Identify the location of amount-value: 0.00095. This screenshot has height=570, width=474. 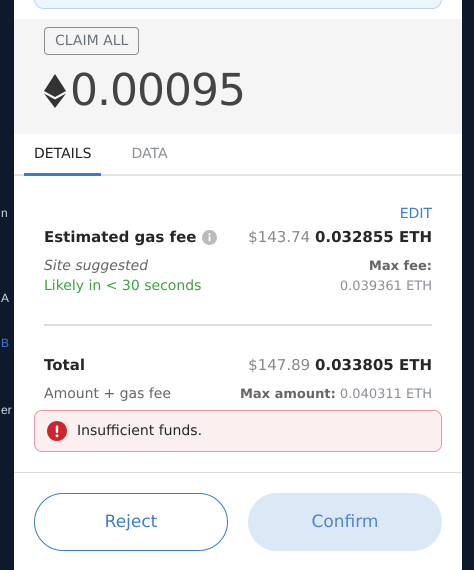
(157, 90).